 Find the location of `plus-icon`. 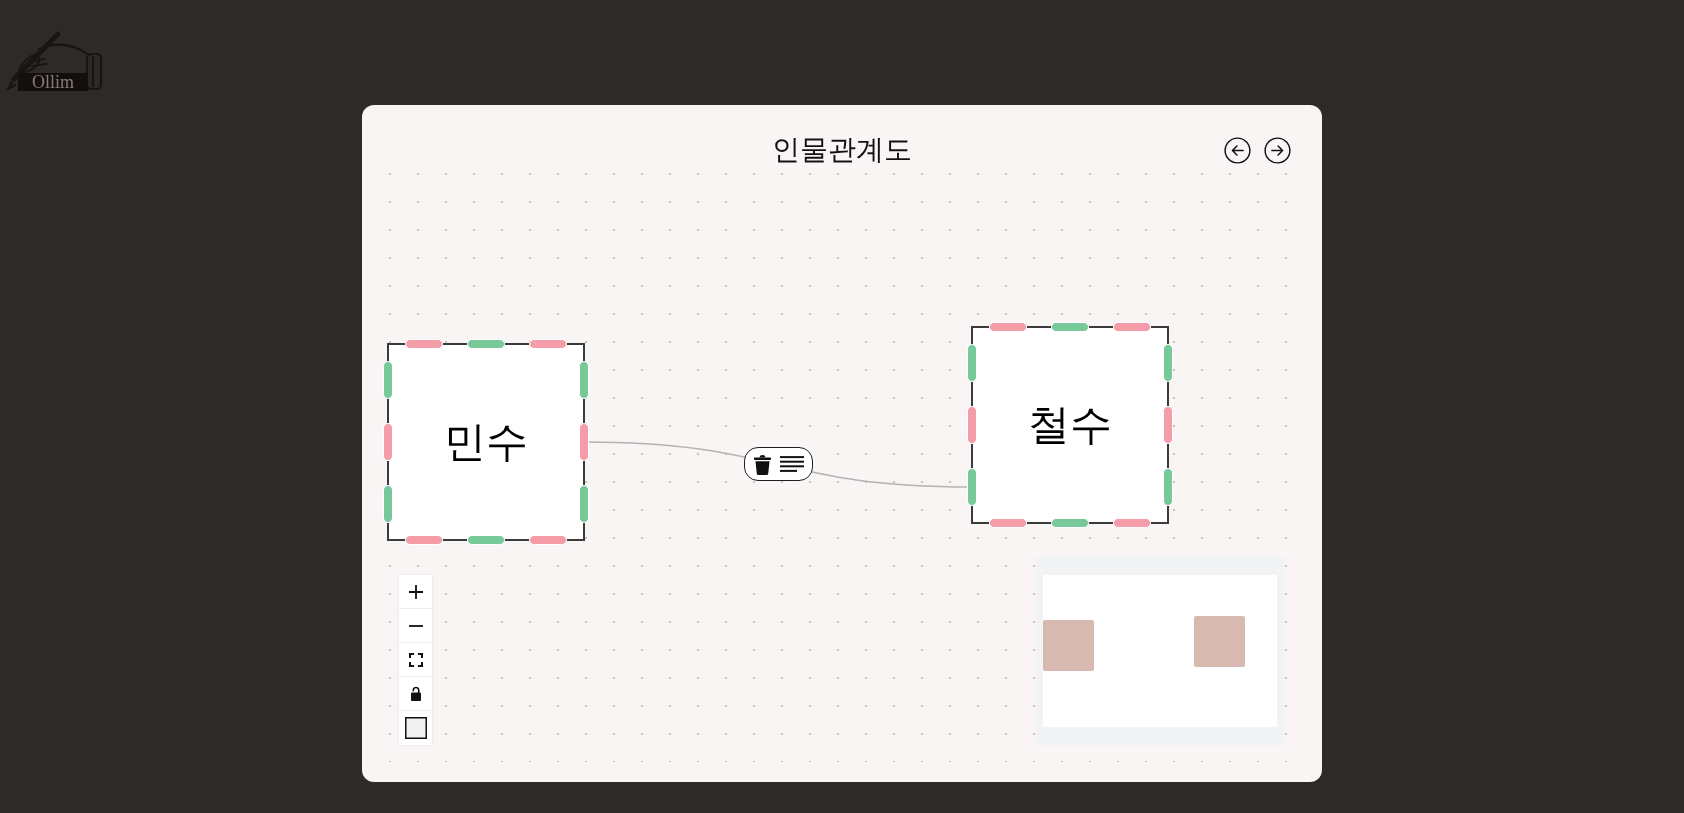

plus-icon is located at coordinates (415, 591).